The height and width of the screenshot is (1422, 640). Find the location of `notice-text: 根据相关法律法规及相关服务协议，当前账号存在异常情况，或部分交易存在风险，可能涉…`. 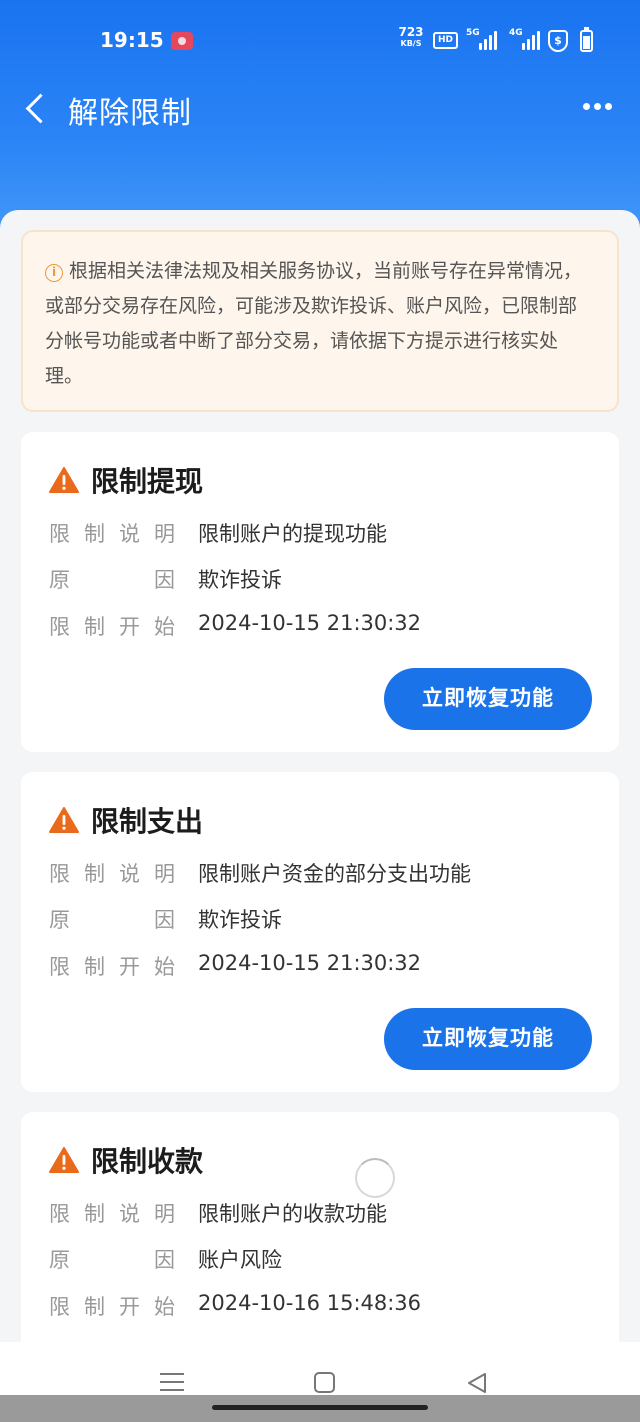

notice-text: 根据相关法律法规及相关服务协议，当前账号存在异常情况，或部分交易存在风险，可能涉… is located at coordinates (314, 323).